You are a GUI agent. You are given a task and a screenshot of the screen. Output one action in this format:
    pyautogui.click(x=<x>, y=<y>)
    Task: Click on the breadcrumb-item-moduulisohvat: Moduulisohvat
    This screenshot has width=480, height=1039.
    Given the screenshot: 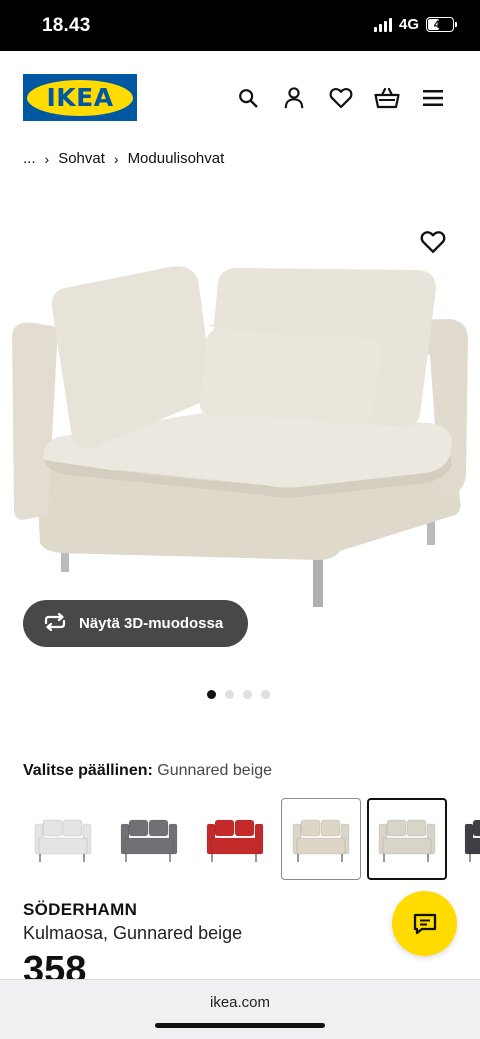 What is the action you would take?
    pyautogui.click(x=176, y=158)
    